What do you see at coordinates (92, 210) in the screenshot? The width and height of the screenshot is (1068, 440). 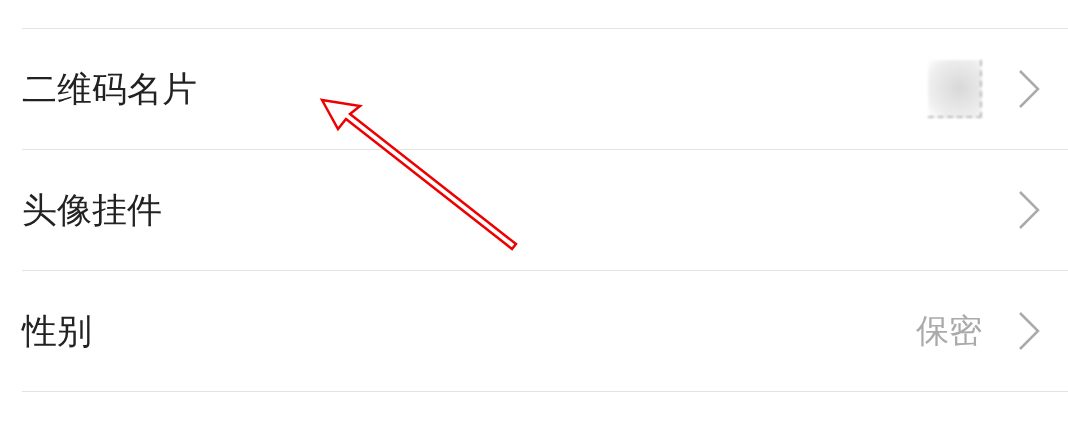 I see `setting-label: 头像挂件` at bounding box center [92, 210].